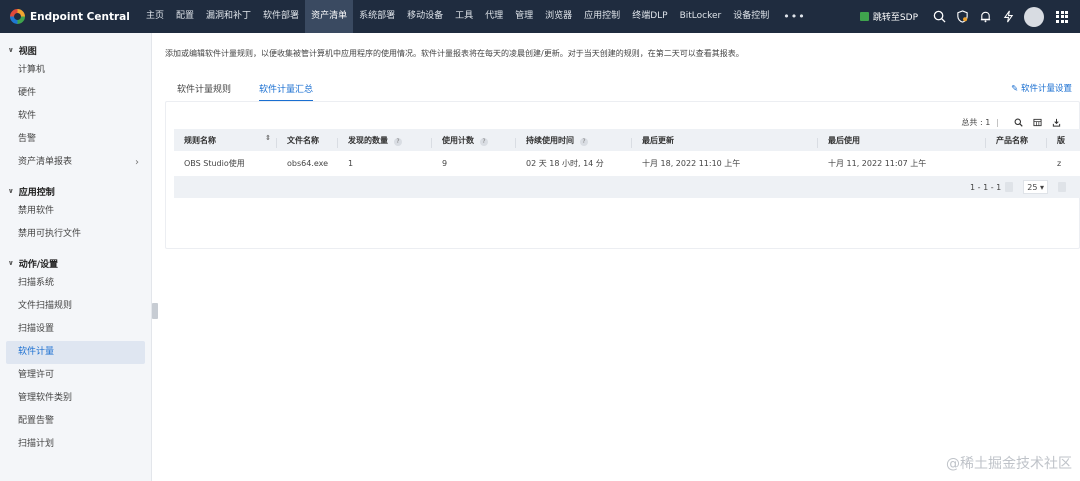 The image size is (1080, 481). What do you see at coordinates (524, 16) in the screenshot?
I see `nav-admin: 管理` at bounding box center [524, 16].